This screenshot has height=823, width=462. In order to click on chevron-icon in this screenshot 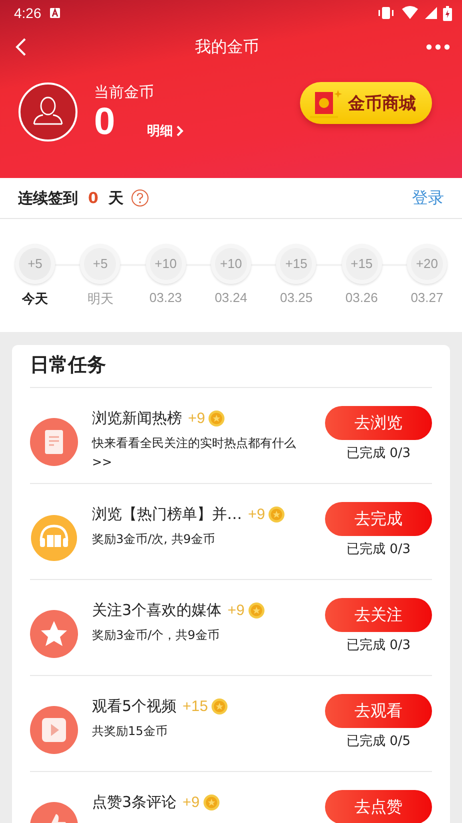, I will do `click(180, 130)`.